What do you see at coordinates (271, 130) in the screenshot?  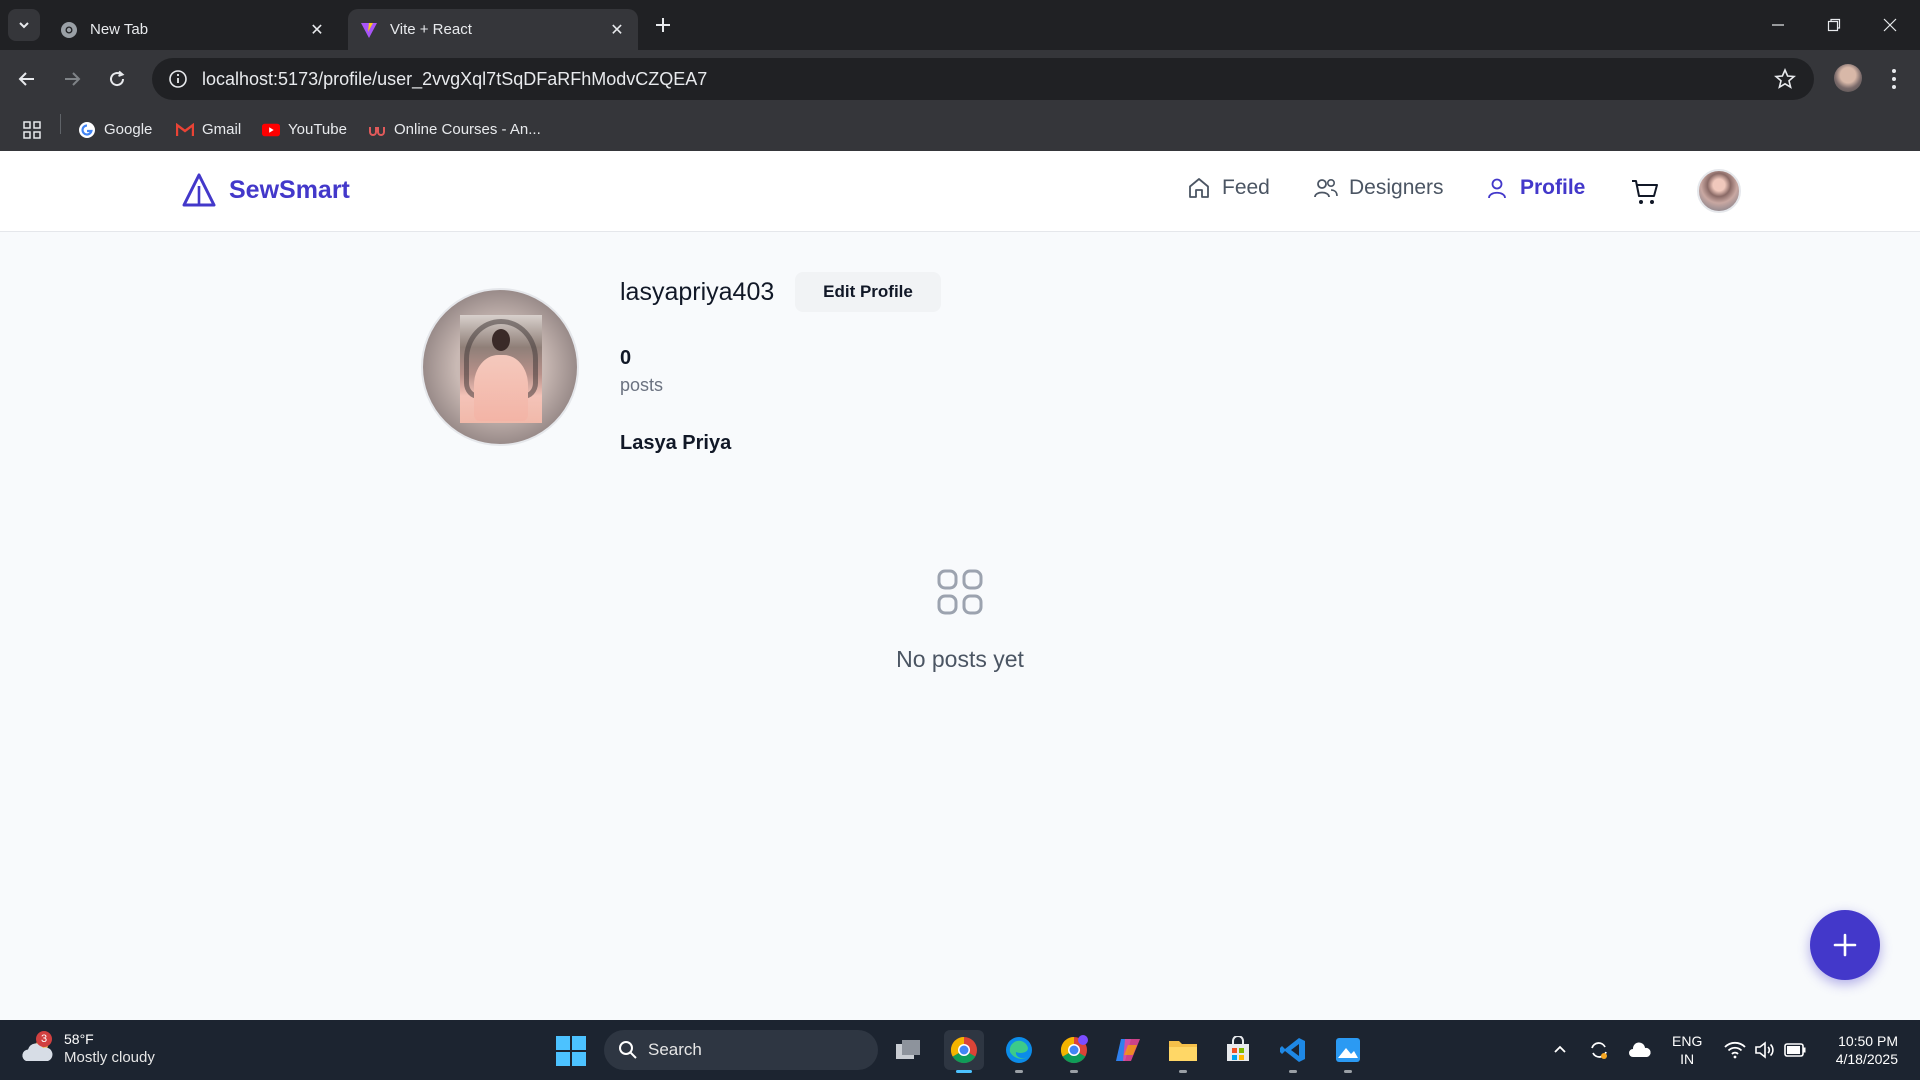 I see `youtube-icon` at bounding box center [271, 130].